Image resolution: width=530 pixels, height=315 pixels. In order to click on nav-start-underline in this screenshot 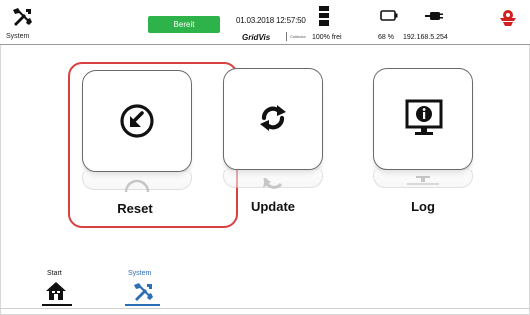, I will do `click(57, 305)`.